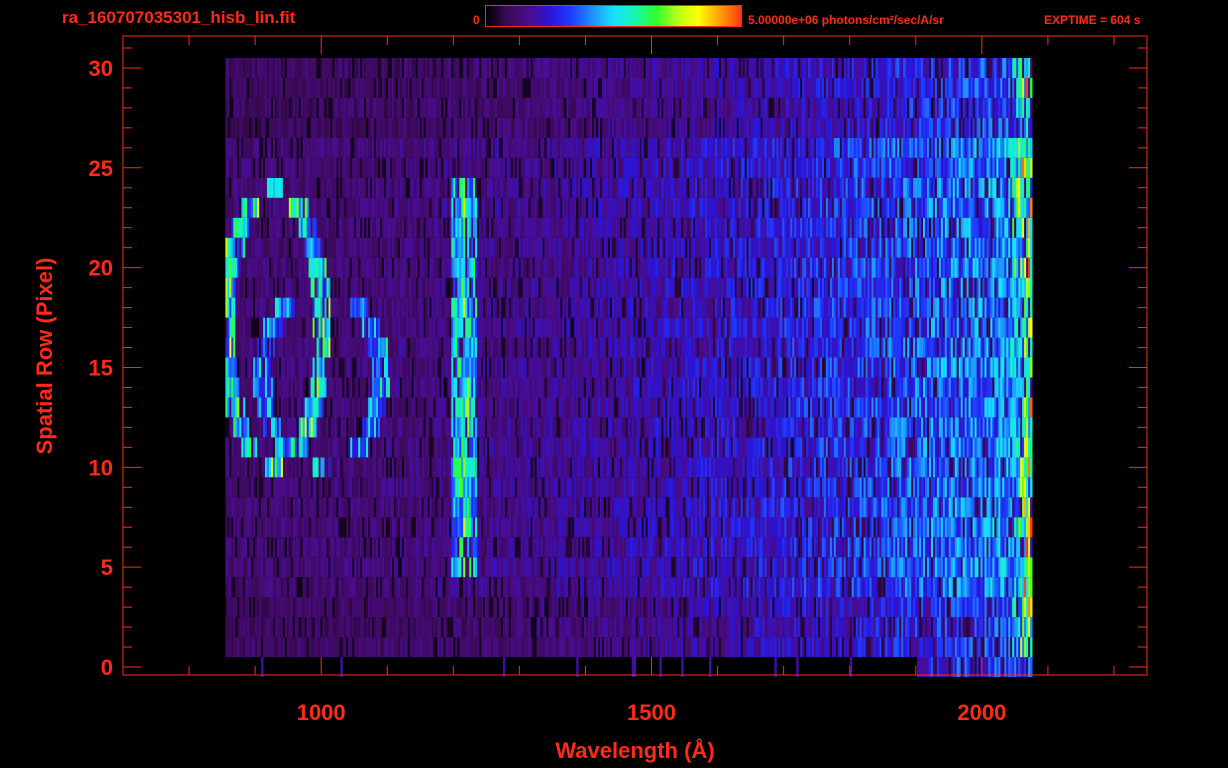 Image resolution: width=1228 pixels, height=768 pixels. Describe the element at coordinates (651, 712) in the screenshot. I see `x-tick-label: 1500` at that location.